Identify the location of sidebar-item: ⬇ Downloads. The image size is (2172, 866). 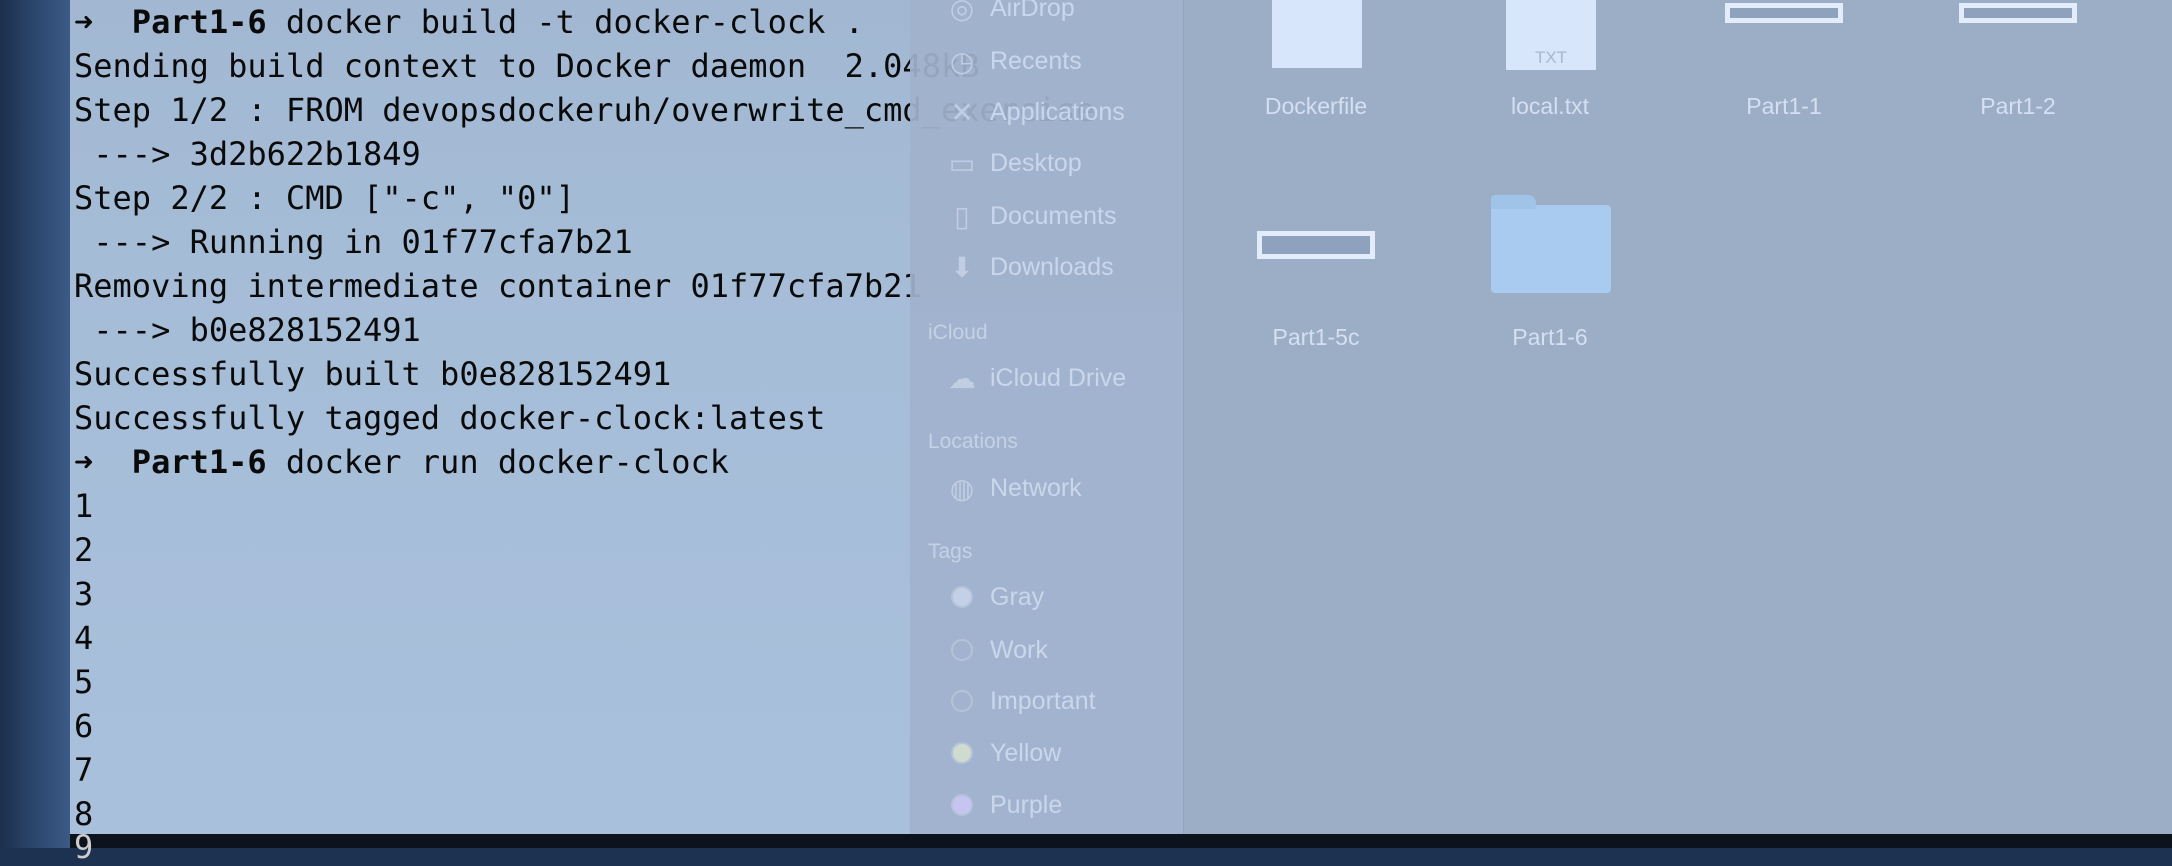
(1012, 267).